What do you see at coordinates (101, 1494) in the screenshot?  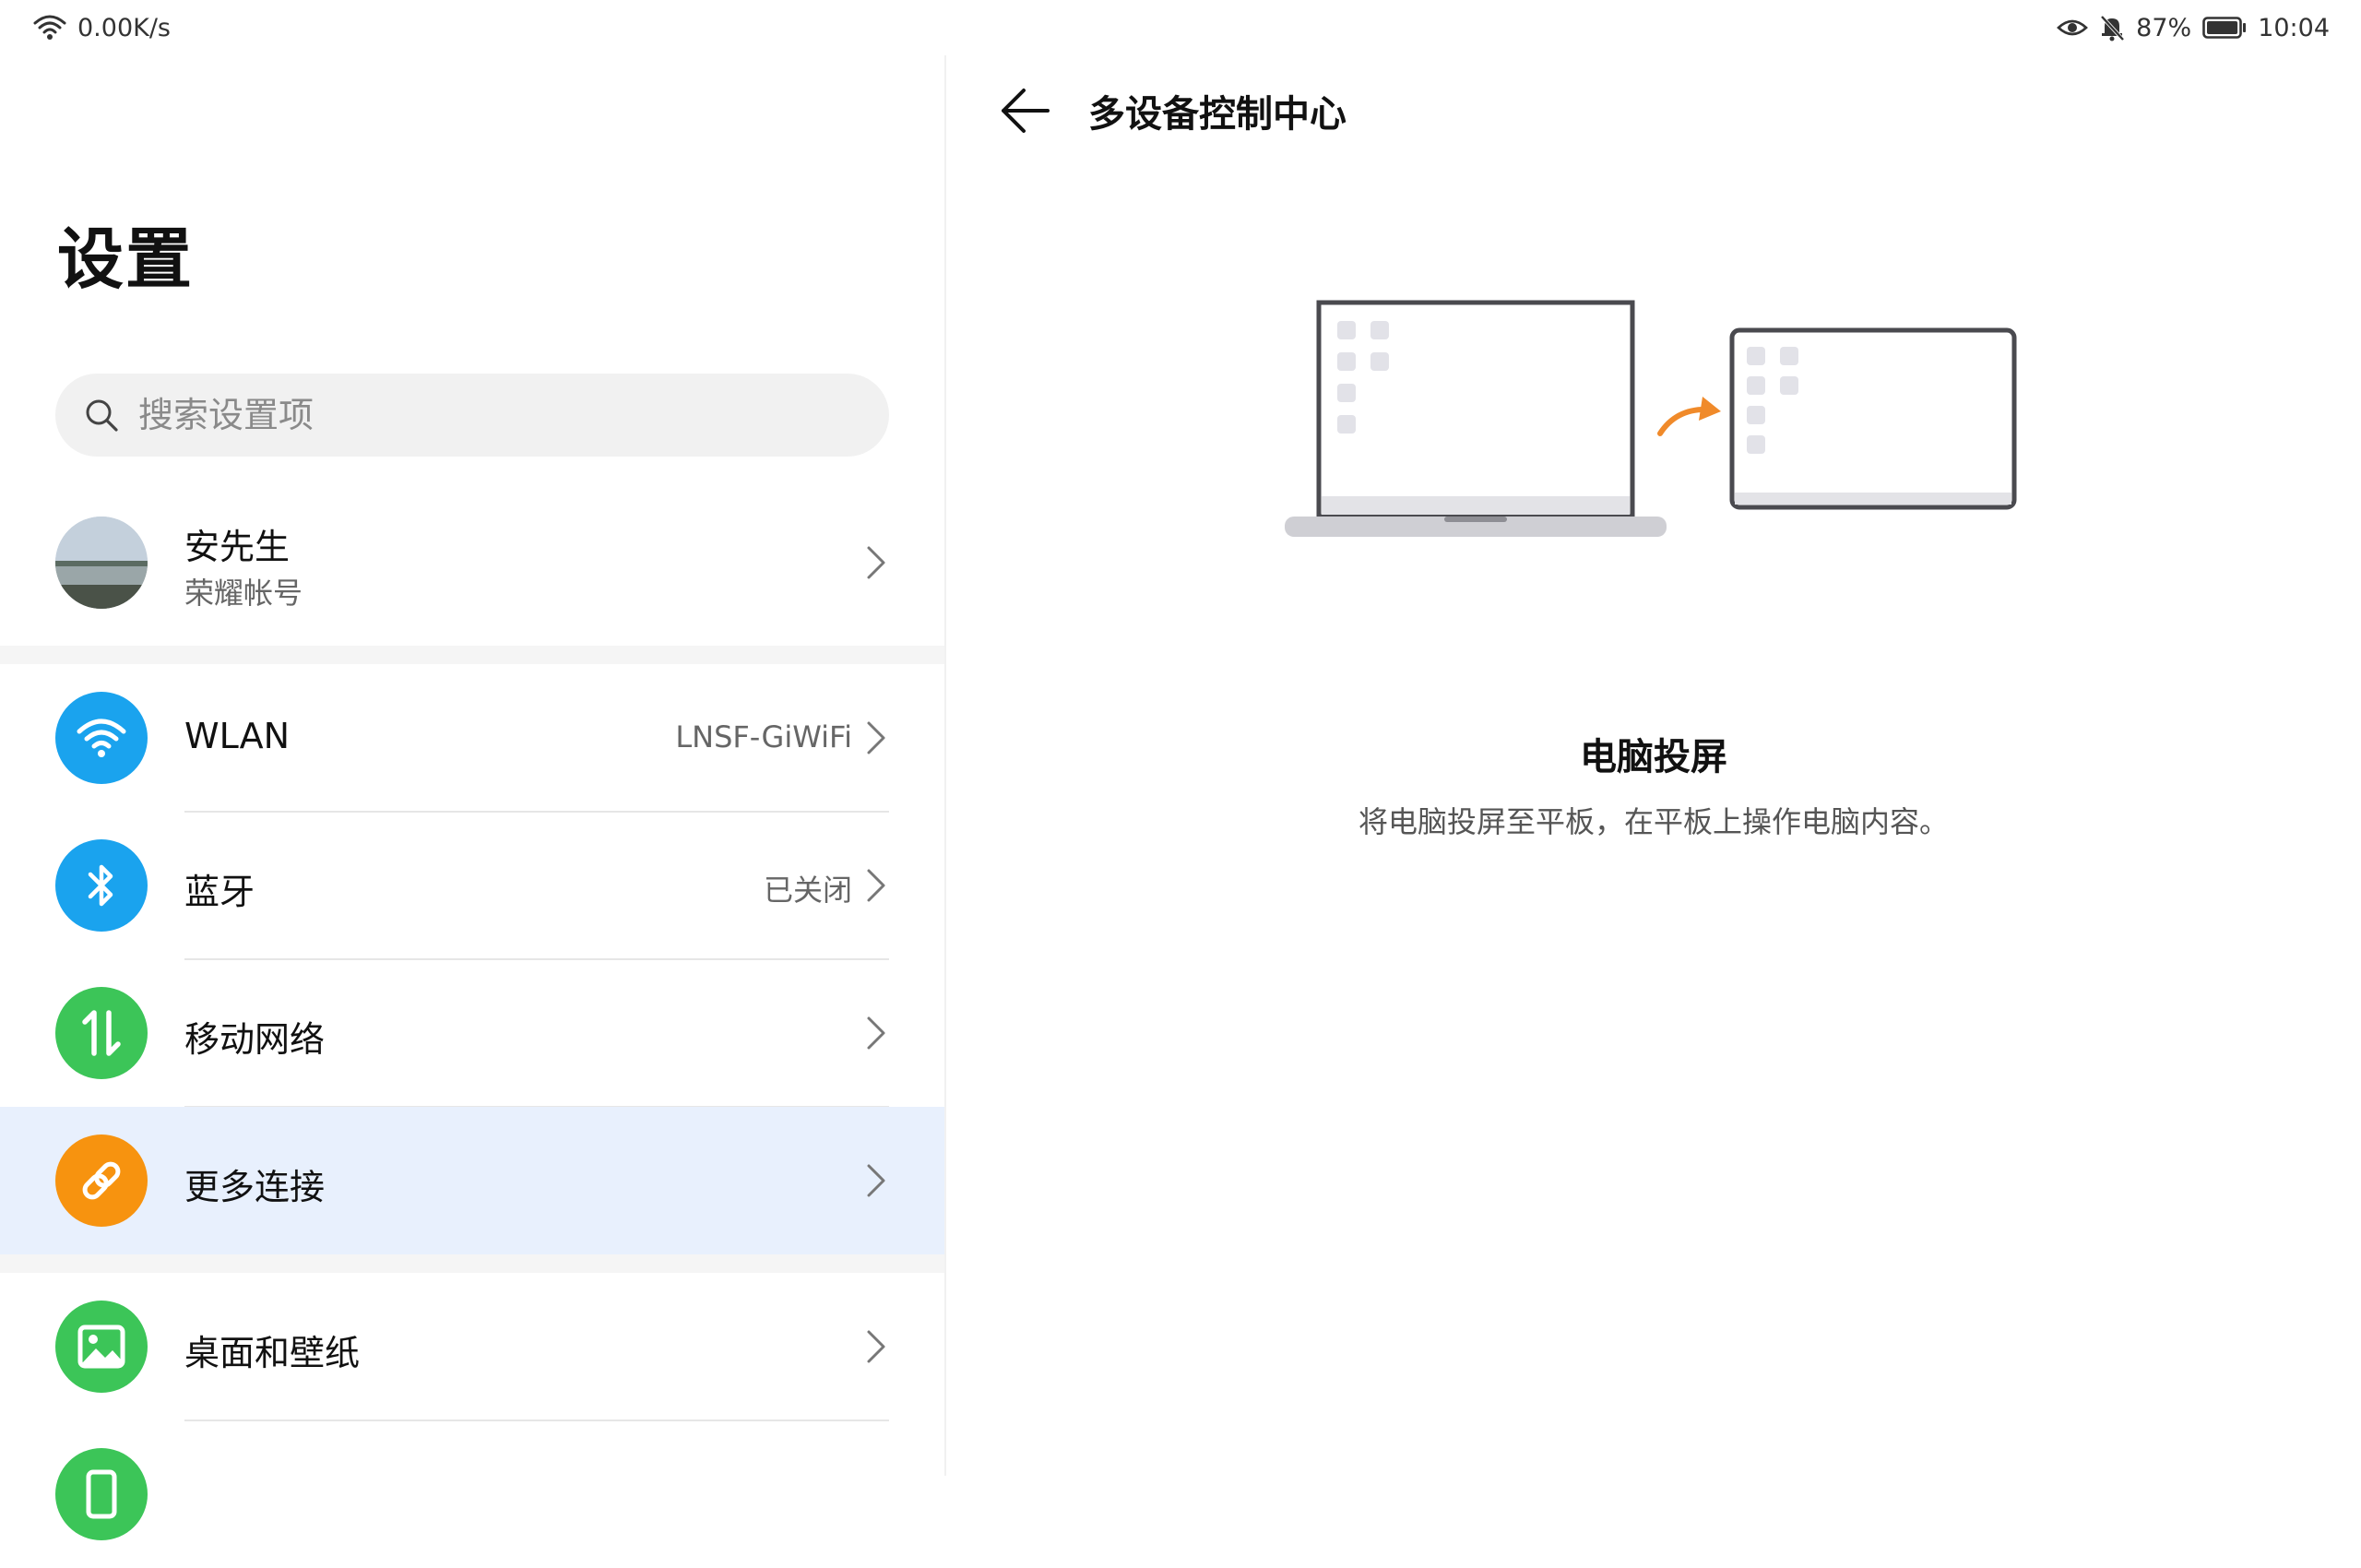 I see `phone-icon` at bounding box center [101, 1494].